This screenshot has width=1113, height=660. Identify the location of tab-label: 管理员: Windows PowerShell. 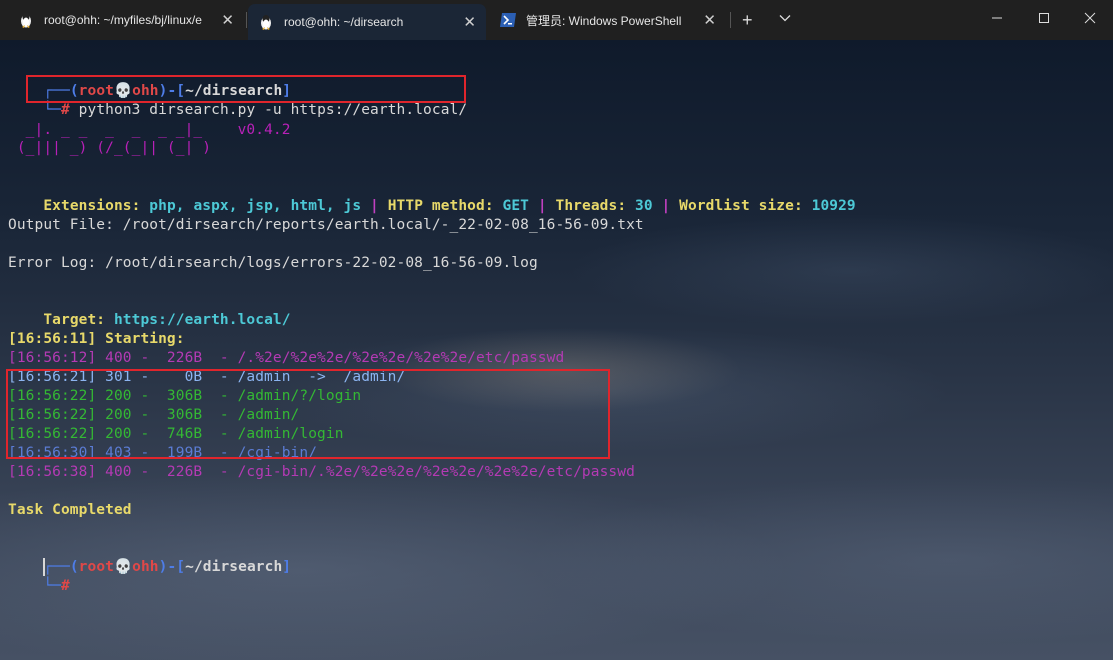
(604, 20).